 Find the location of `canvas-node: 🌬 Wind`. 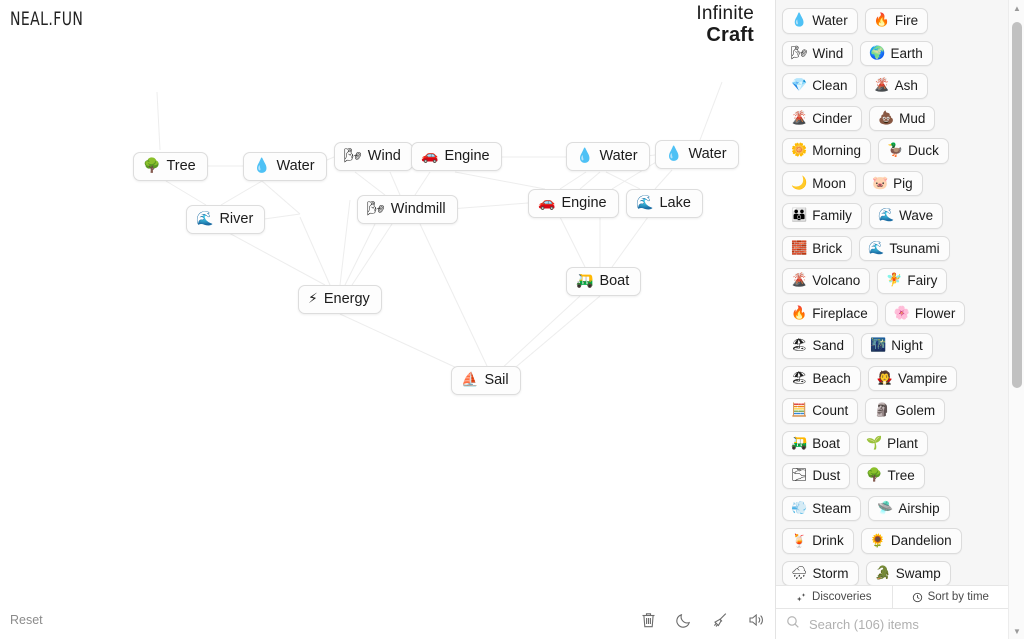

canvas-node: 🌬 Wind is located at coordinates (373, 156).